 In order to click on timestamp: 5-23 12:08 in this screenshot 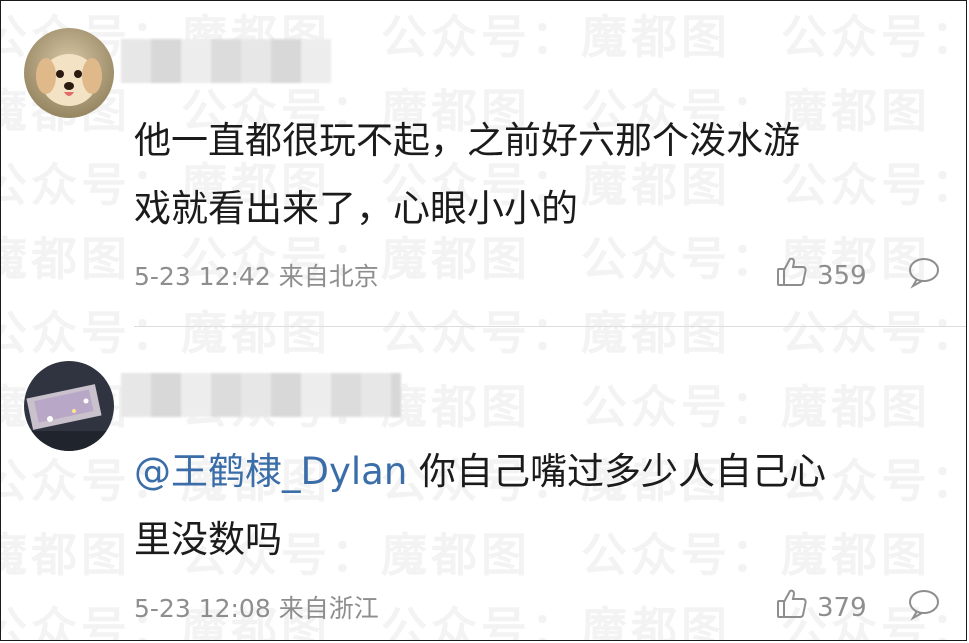, I will do `click(202, 608)`.